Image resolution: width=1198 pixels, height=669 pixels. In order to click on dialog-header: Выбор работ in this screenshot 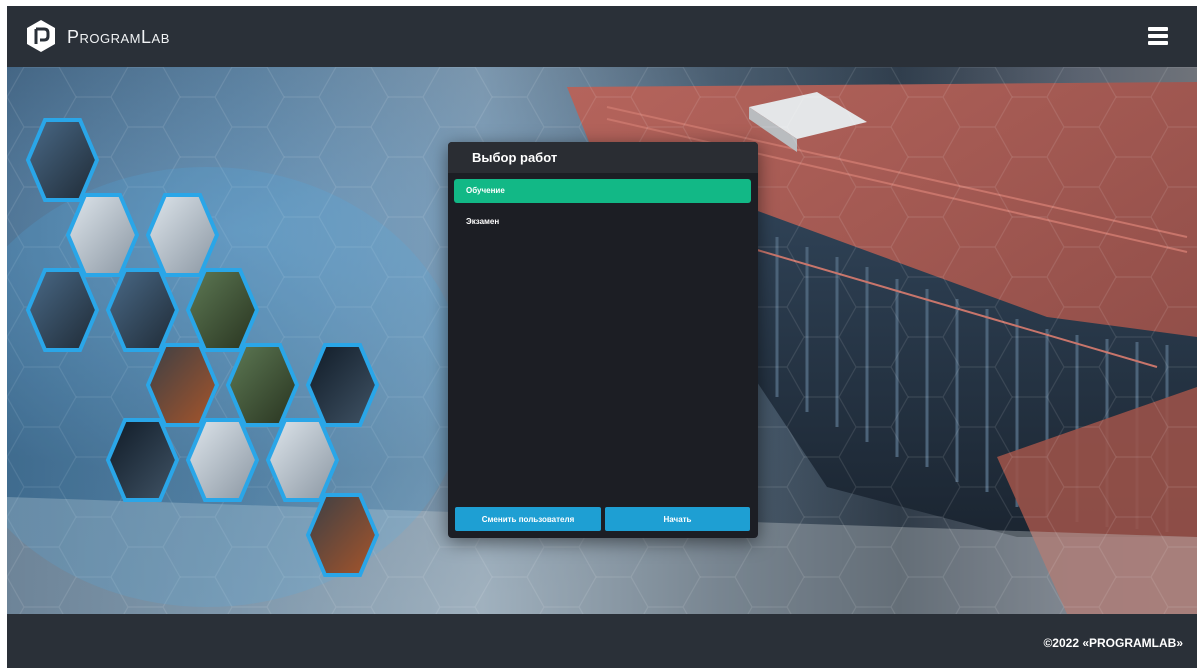, I will do `click(603, 157)`.